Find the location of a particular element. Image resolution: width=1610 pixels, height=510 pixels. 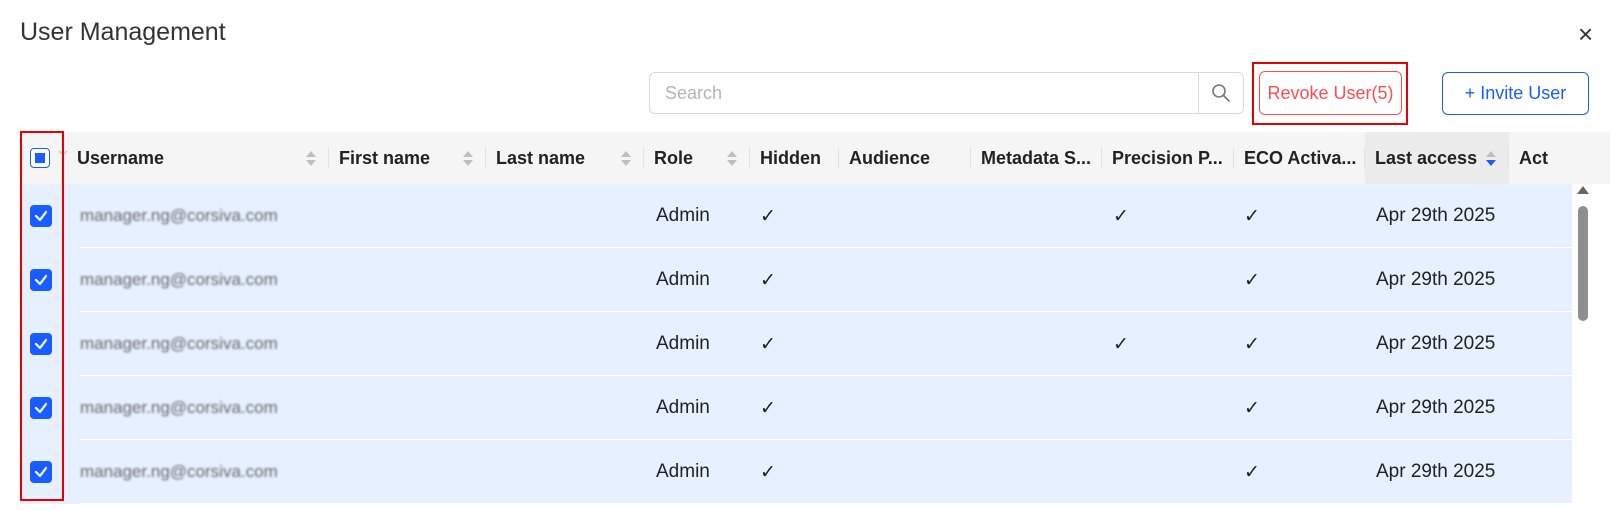

scrollbar-thumb is located at coordinates (1583, 263).